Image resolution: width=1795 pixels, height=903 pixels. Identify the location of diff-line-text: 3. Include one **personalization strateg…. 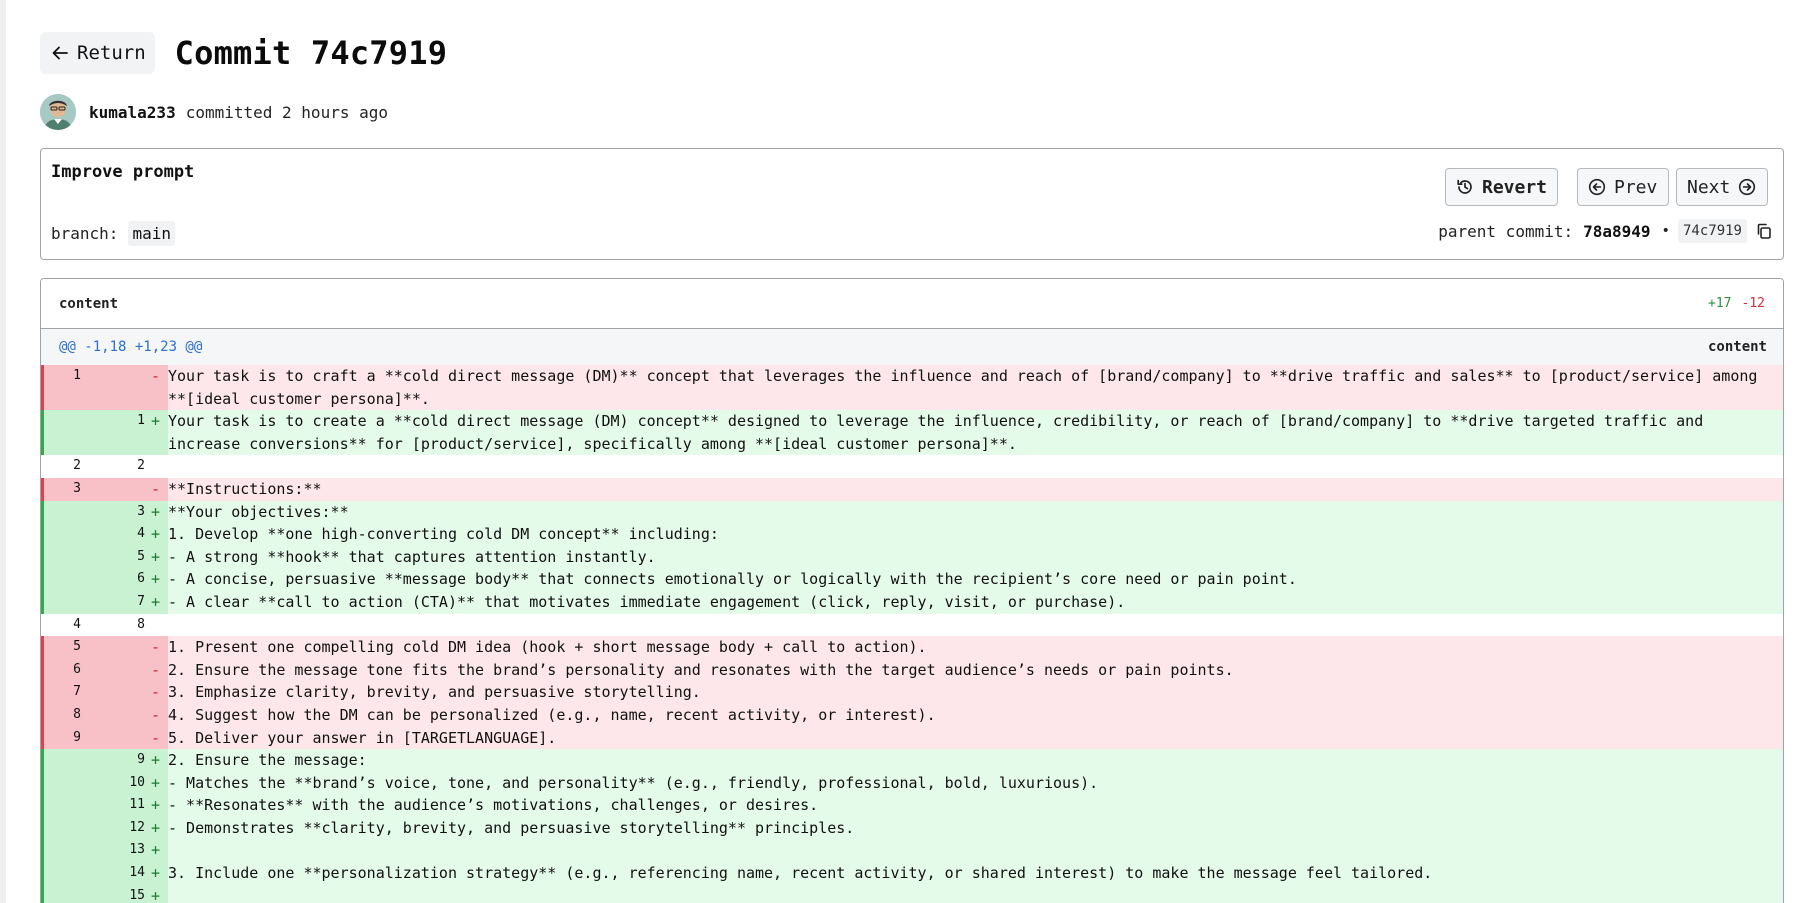
(800, 873).